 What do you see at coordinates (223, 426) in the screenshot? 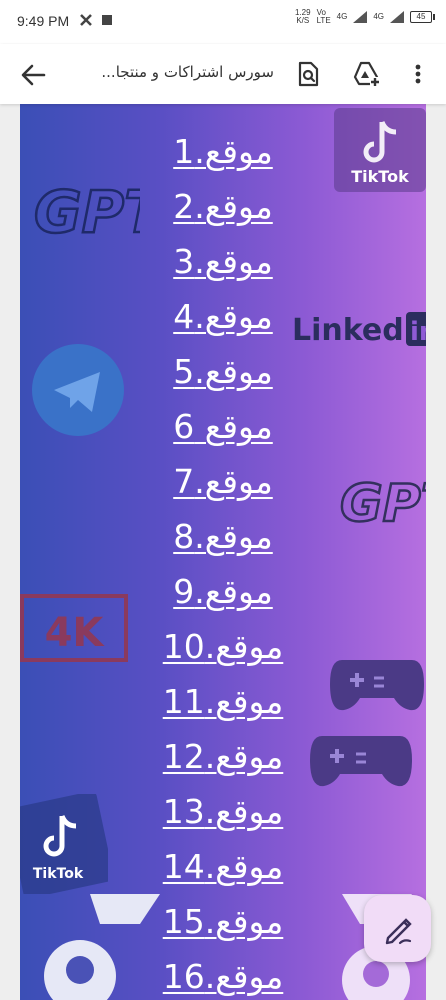
I see `list-item: موقع 6` at bounding box center [223, 426].